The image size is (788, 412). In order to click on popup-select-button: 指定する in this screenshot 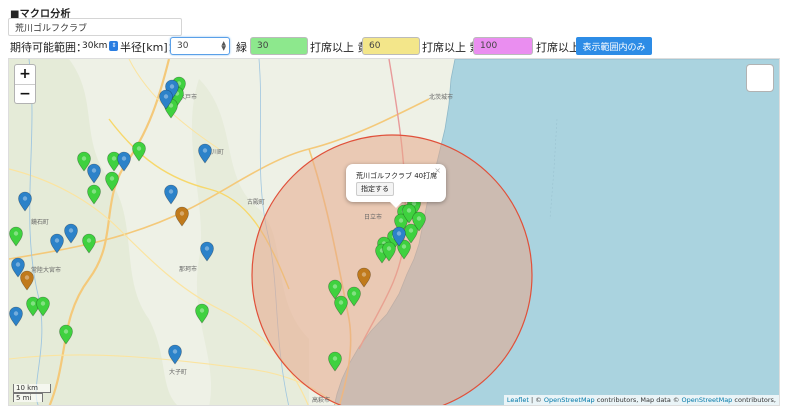, I will do `click(375, 189)`.